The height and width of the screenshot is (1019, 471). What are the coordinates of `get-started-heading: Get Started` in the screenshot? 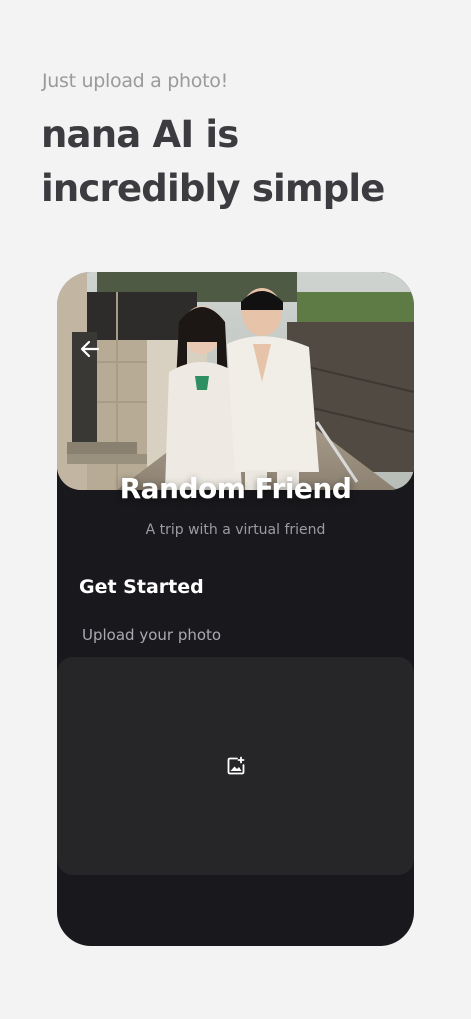 It's located at (141, 587).